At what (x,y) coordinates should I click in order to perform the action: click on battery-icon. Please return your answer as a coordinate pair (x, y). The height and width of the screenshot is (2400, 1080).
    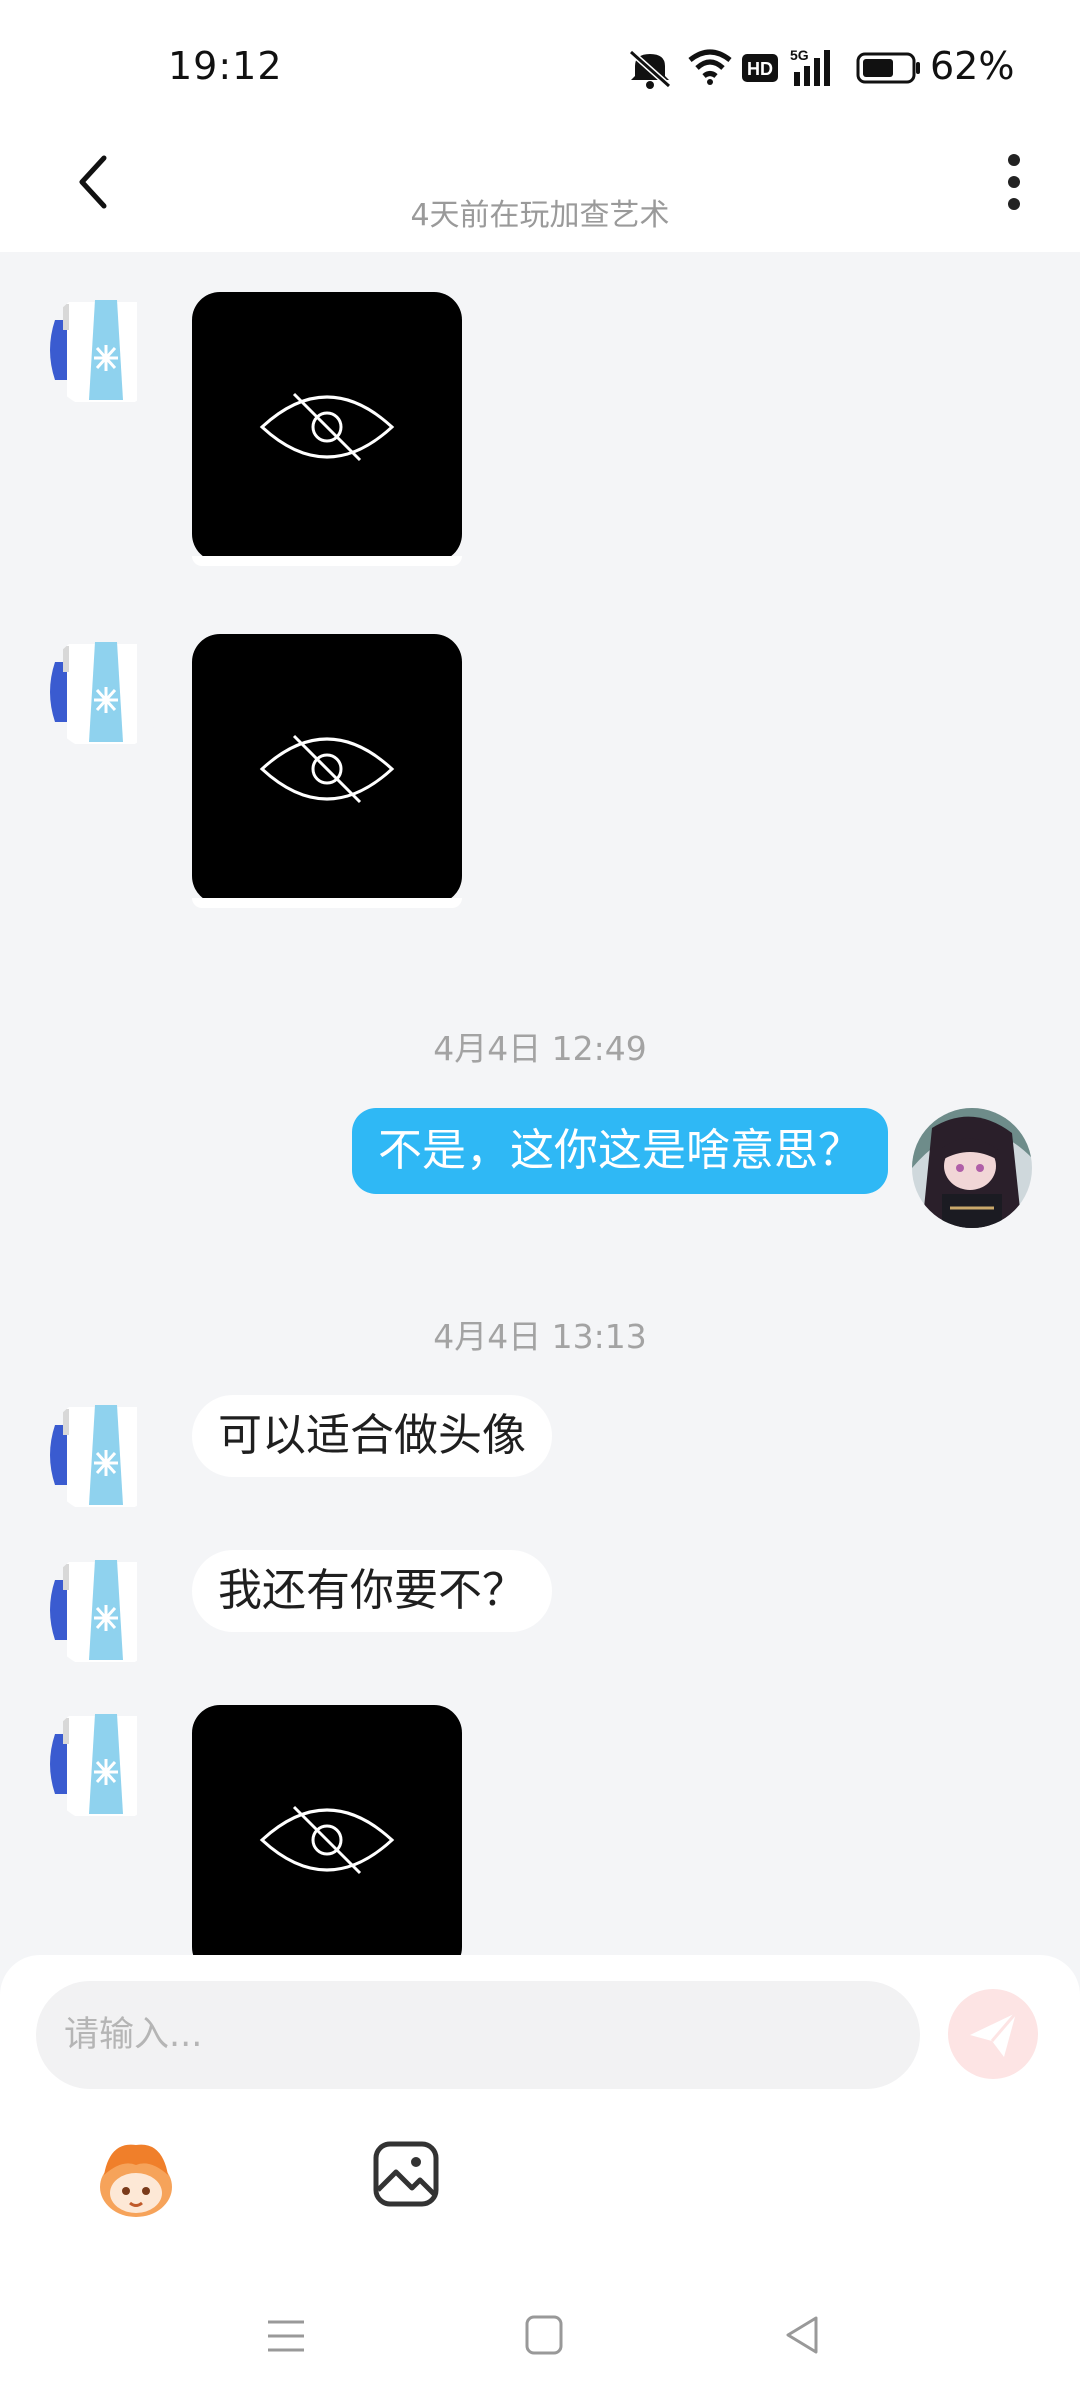
    Looking at the image, I should click on (888, 68).